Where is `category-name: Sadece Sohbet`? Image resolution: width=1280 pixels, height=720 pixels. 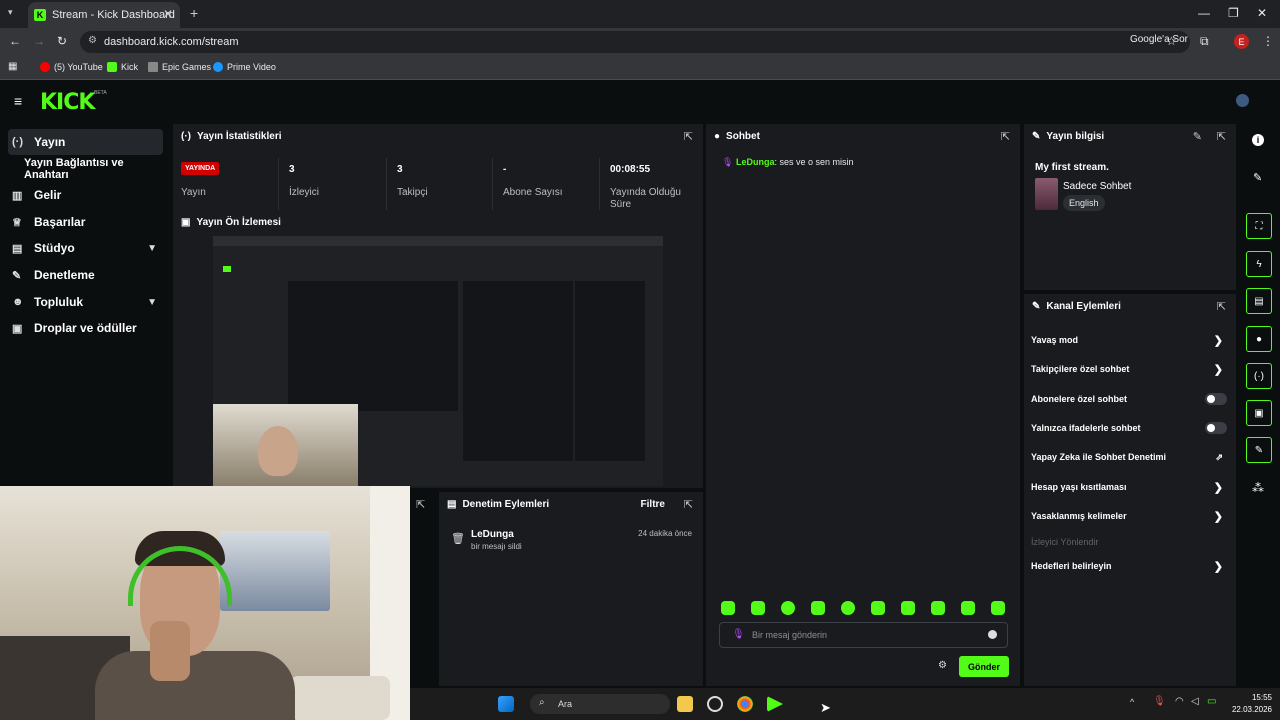 category-name: Sadece Sohbet is located at coordinates (1097, 186).